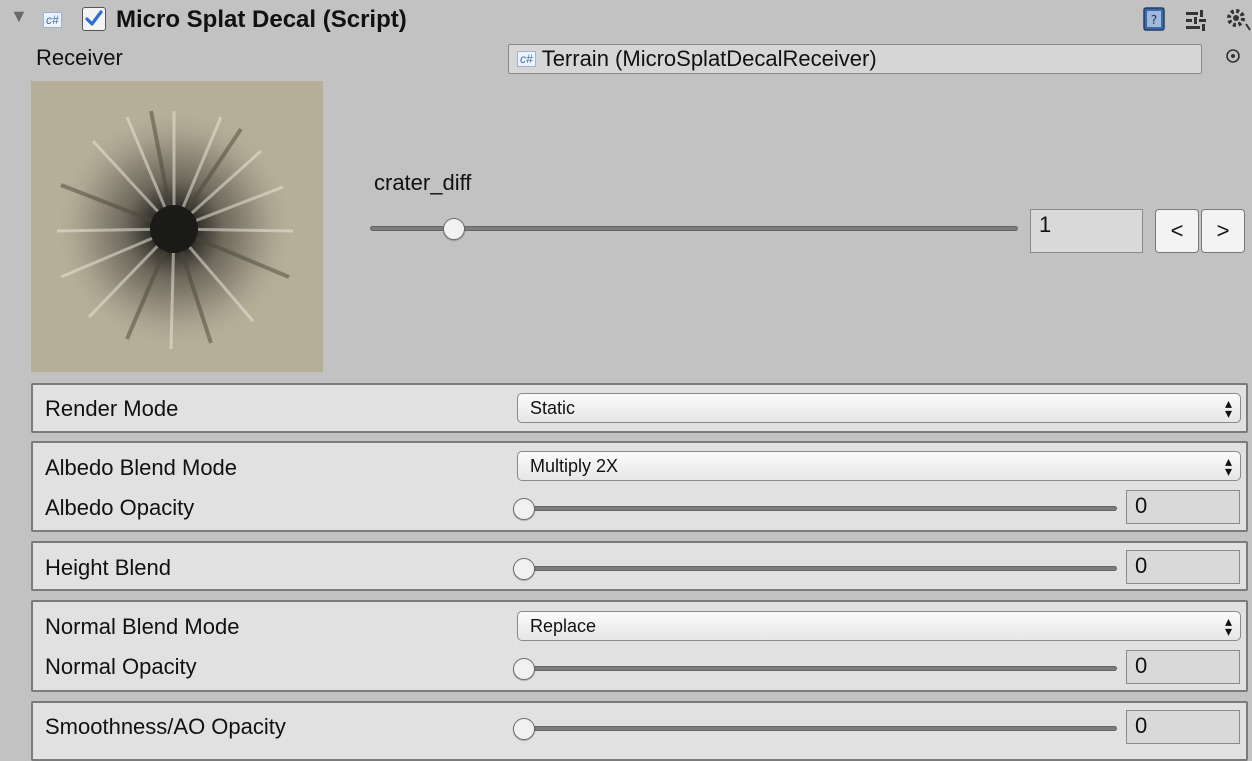 The image size is (1252, 761). What do you see at coordinates (879, 626) in the screenshot?
I see `normal-blend-mode-dropdown: Replace ▴ ▾` at bounding box center [879, 626].